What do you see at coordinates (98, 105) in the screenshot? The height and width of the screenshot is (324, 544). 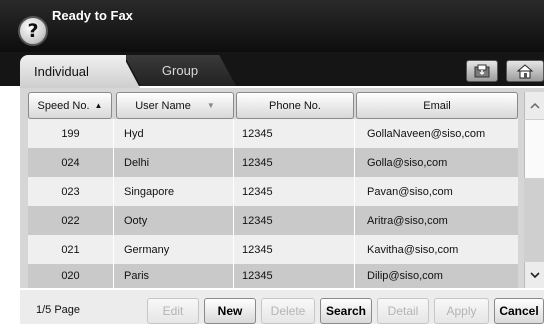 I see `sort-ascending-icon: ▲` at bounding box center [98, 105].